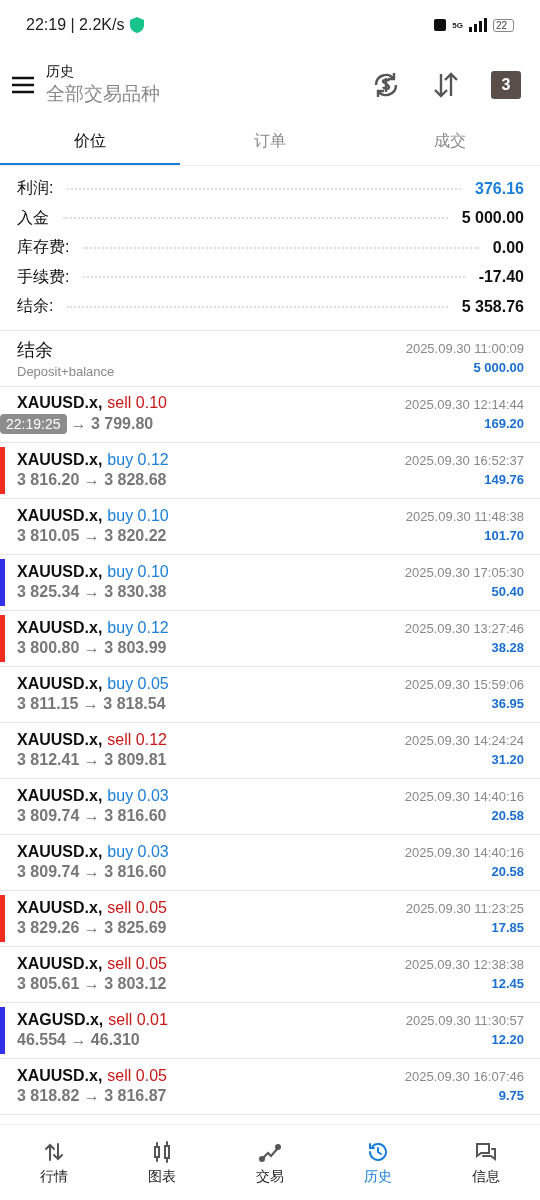 Image resolution: width=540 pixels, height=1200 pixels. I want to click on trade-profit: 169.20, so click(504, 423).